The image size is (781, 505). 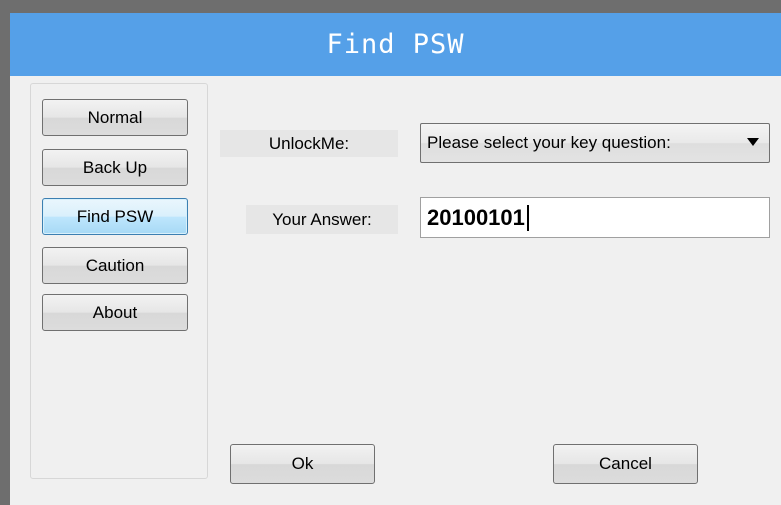 What do you see at coordinates (527, 217) in the screenshot?
I see `text-caret` at bounding box center [527, 217].